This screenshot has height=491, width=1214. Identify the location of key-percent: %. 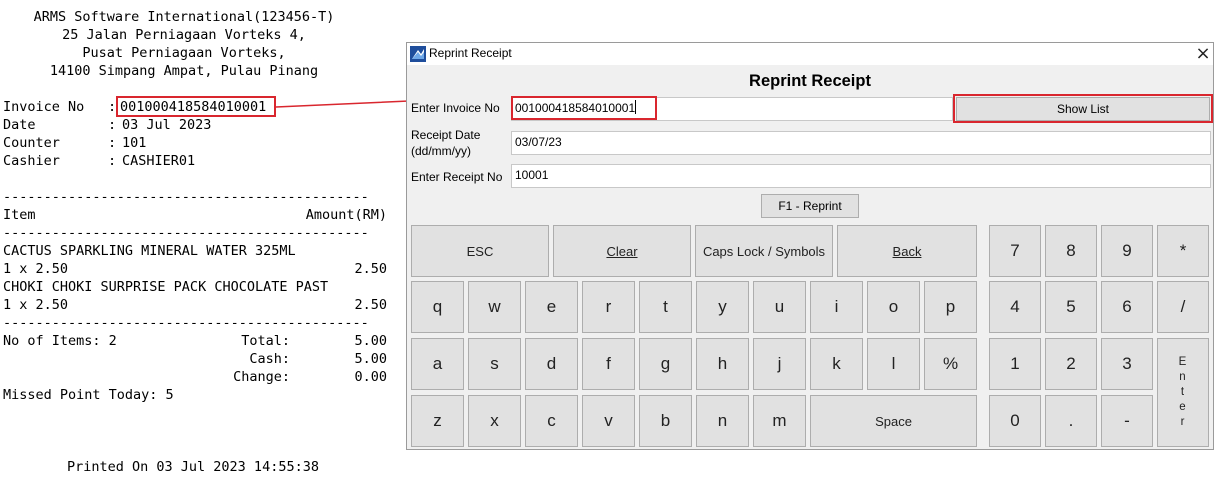
(950, 364).